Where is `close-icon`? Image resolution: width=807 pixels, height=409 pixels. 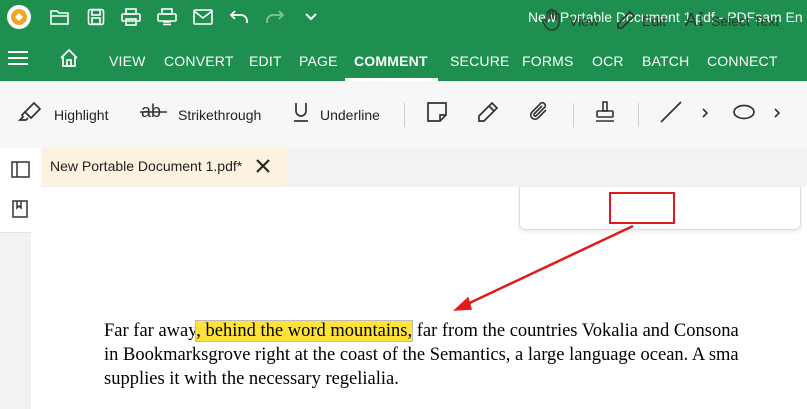 close-icon is located at coordinates (263, 168).